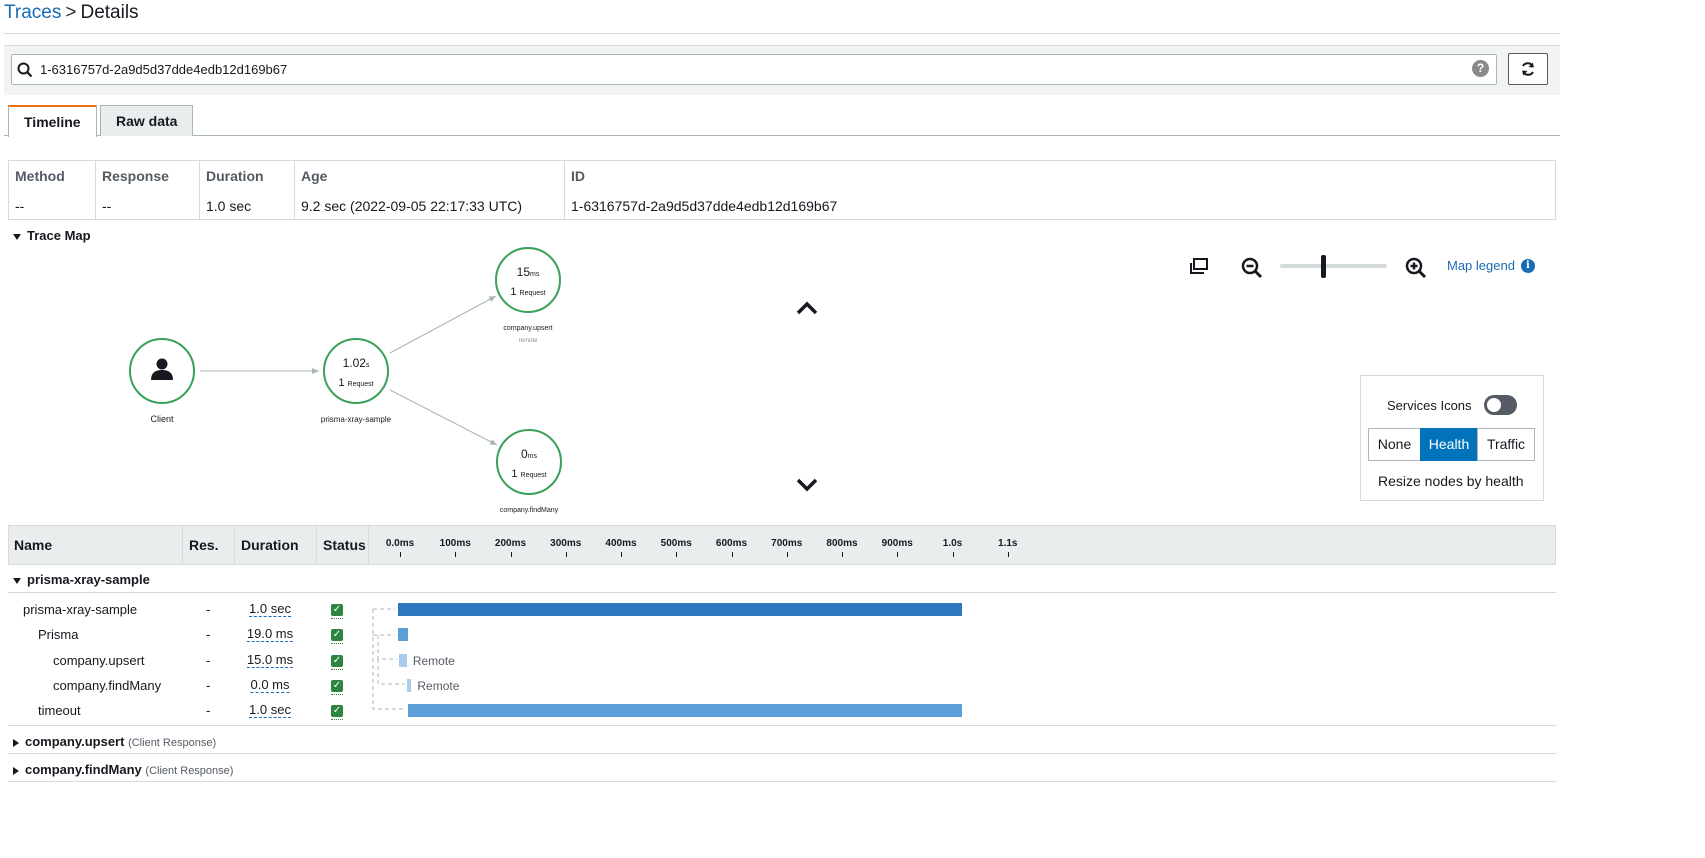 Image resolution: width=1705 pixels, height=858 pixels. Describe the element at coordinates (314, 176) in the screenshot. I see `summary-header: Age` at that location.